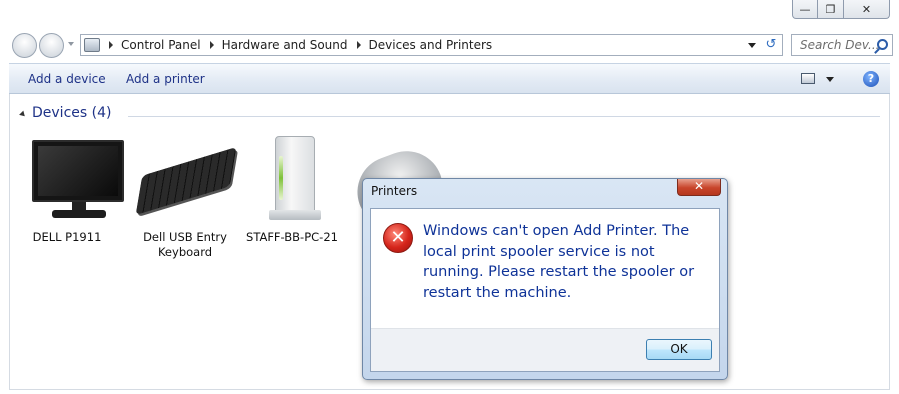 This screenshot has height=394, width=899. I want to click on breadcrumb-devices-and-printers: Devices and Printers, so click(431, 45).